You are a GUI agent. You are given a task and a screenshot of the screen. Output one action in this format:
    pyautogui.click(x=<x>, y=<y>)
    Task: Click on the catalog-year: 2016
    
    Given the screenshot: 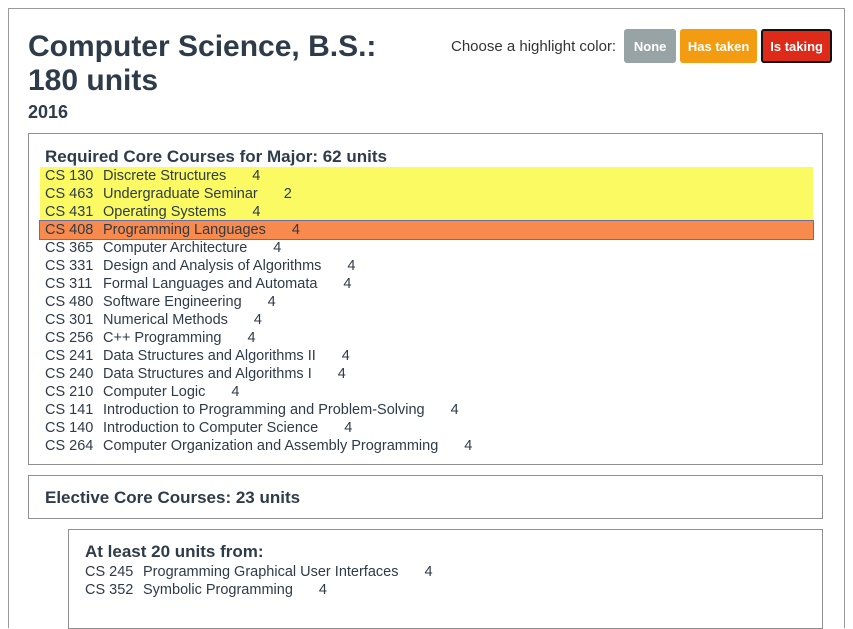 What is the action you would take?
    pyautogui.click(x=48, y=112)
    